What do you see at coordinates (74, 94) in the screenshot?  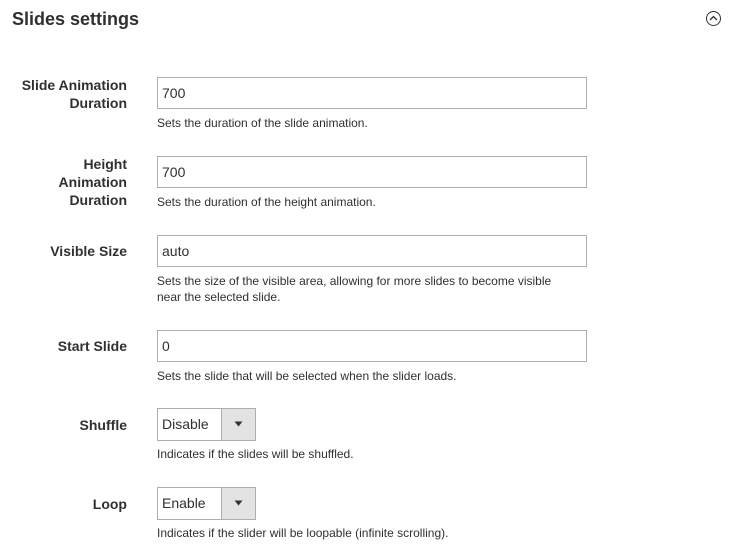 I see `slide-animation-duration-label: Slide Animation Duration` at bounding box center [74, 94].